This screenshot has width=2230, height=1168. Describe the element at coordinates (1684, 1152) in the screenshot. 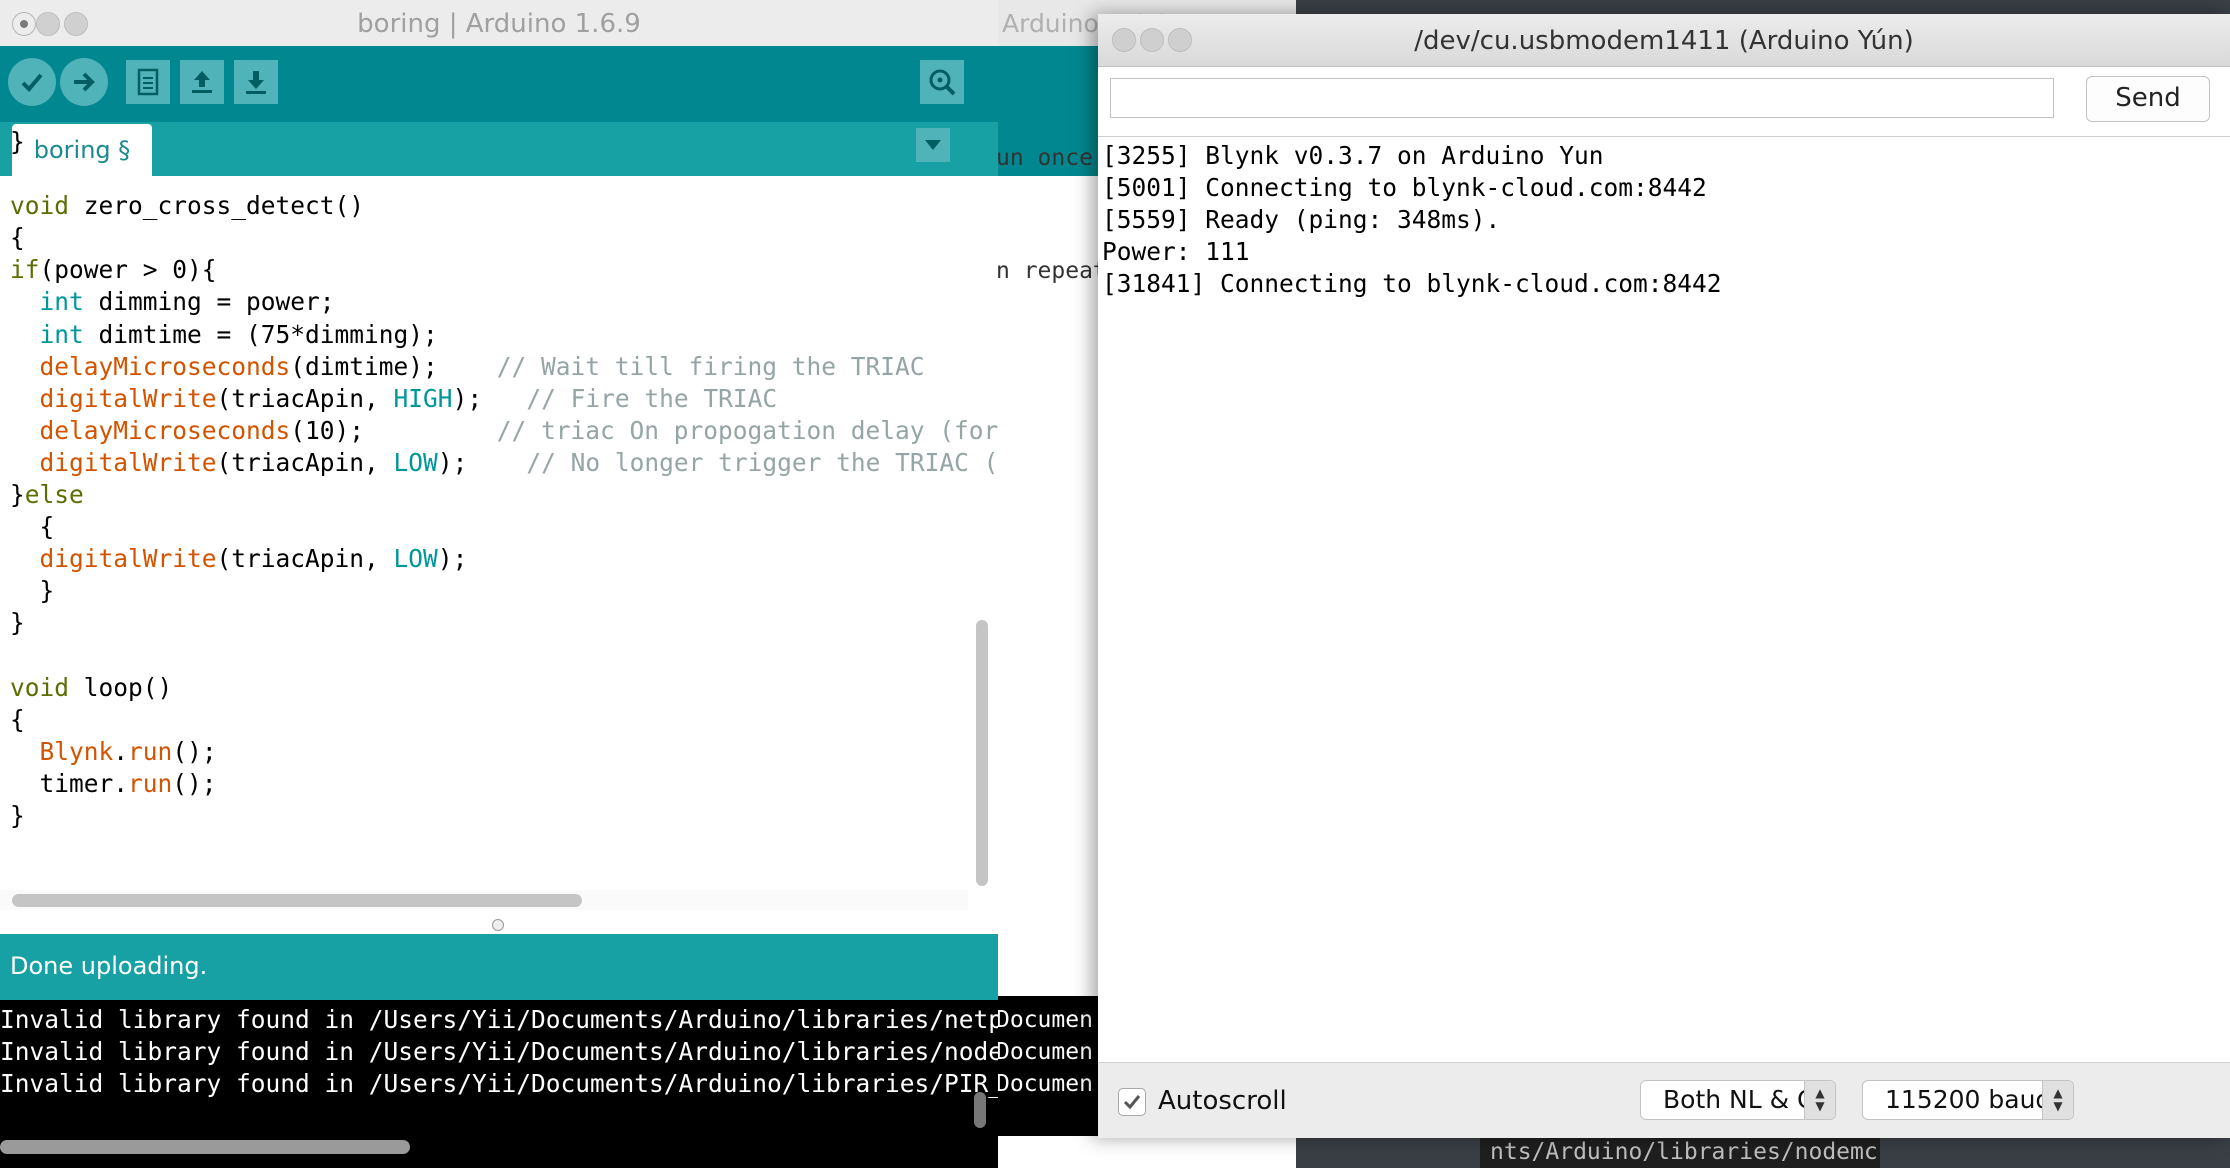

I see `background-bottom-text: nts/Arduino/libraries/nodemc` at that location.